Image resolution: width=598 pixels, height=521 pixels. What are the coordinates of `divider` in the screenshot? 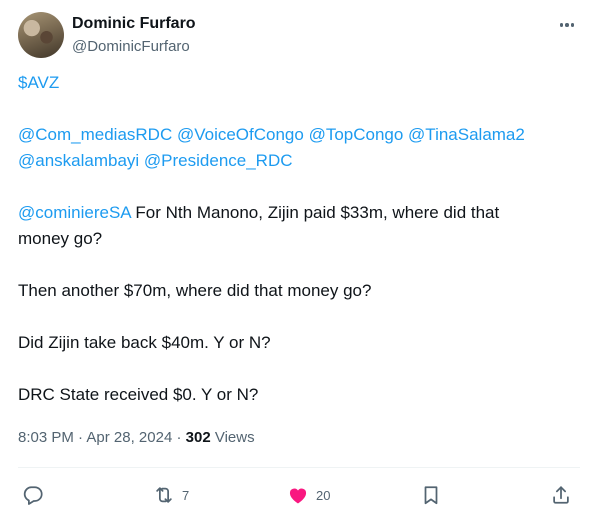 It's located at (299, 467).